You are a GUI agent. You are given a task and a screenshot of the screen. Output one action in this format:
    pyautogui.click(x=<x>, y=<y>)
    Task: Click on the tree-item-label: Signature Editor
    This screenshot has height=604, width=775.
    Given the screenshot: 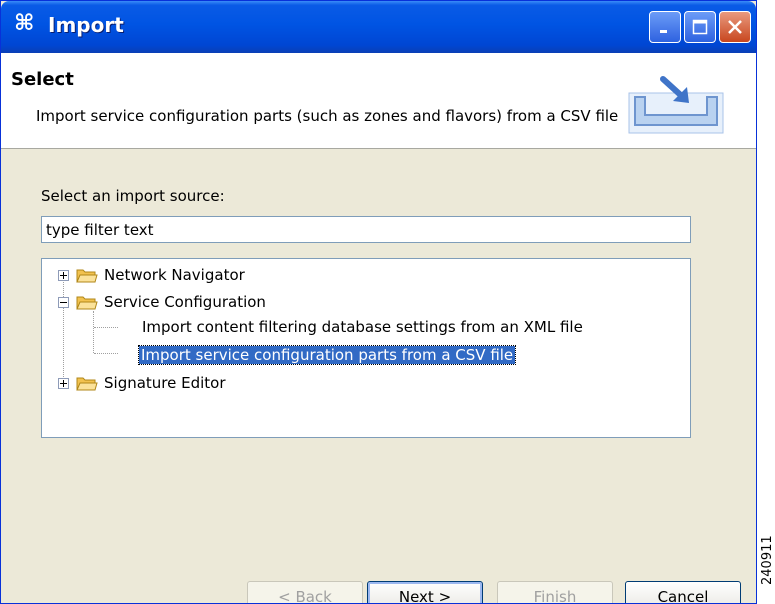 What is the action you would take?
    pyautogui.click(x=165, y=383)
    